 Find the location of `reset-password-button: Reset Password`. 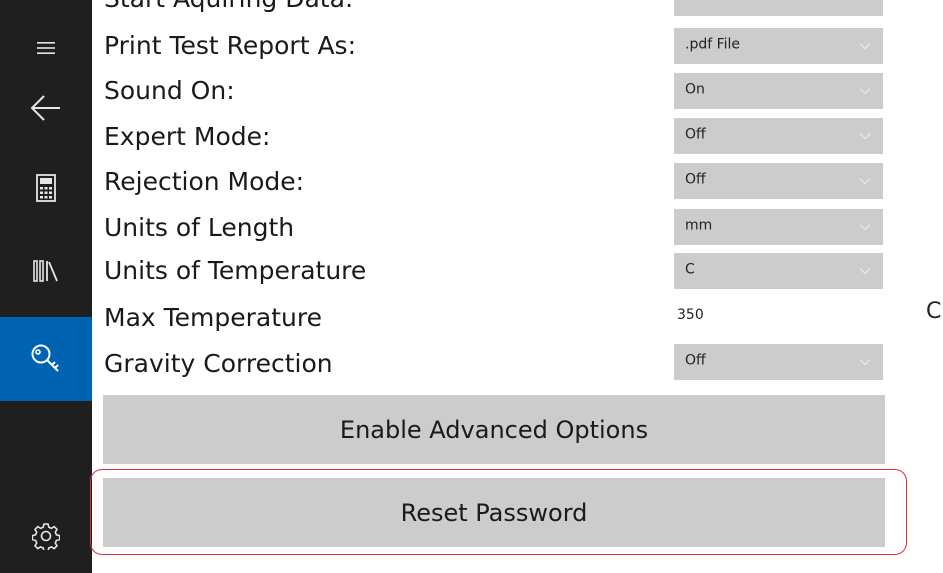

reset-password-button: Reset Password is located at coordinates (494, 512).